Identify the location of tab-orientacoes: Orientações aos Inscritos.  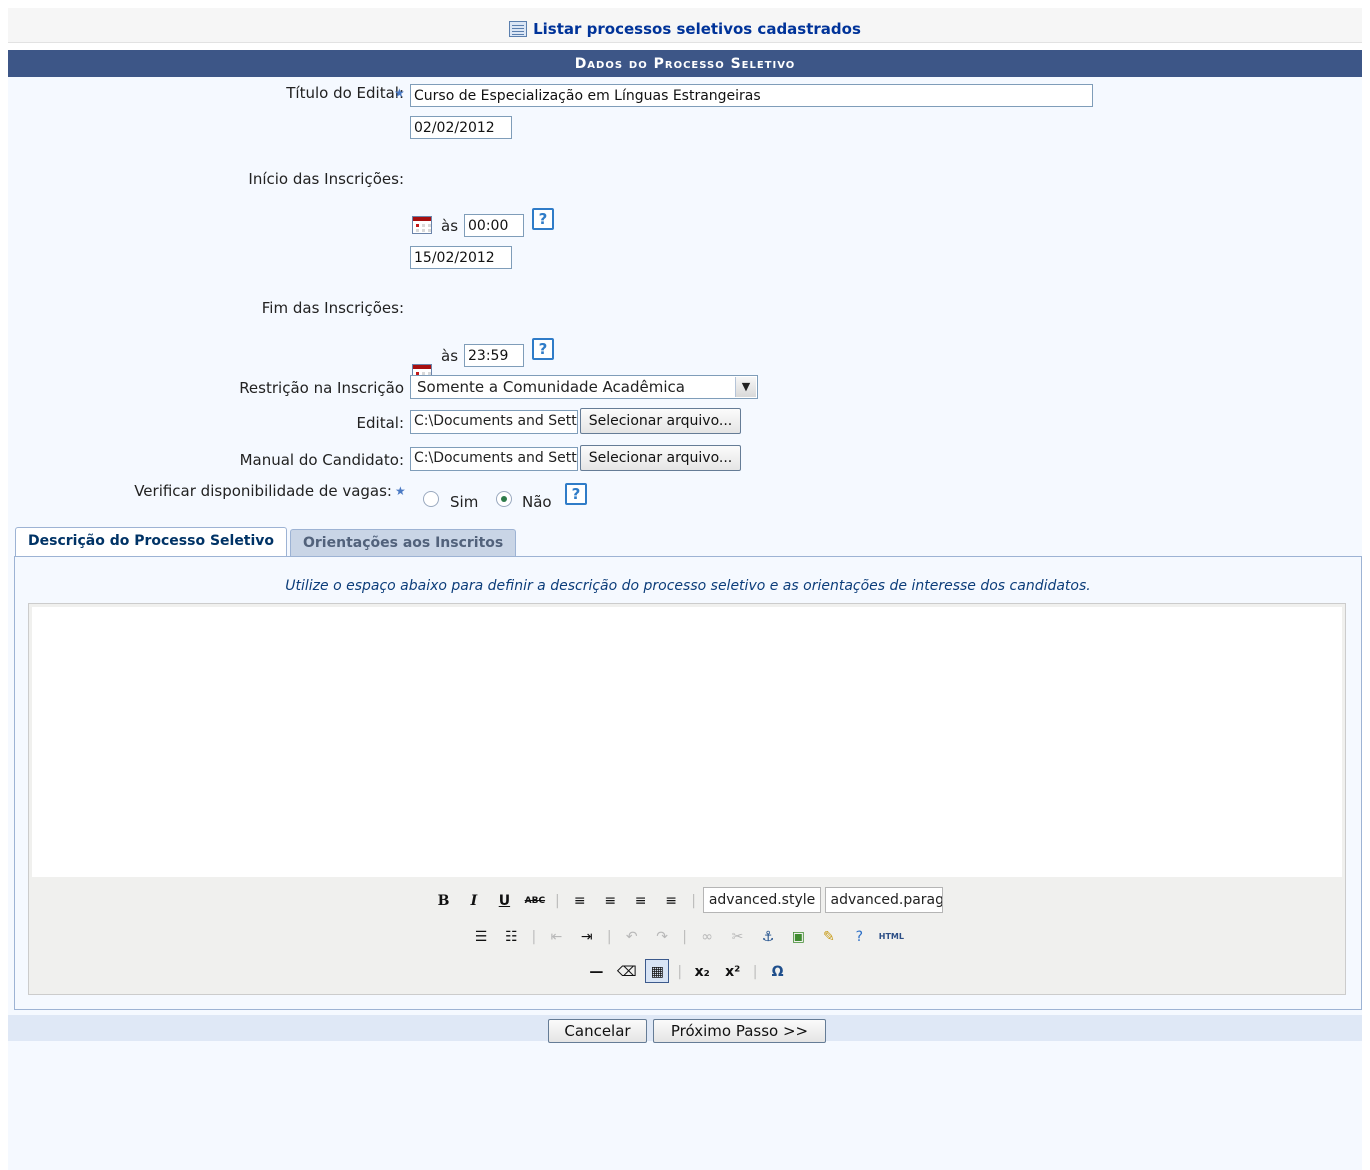
(403, 543).